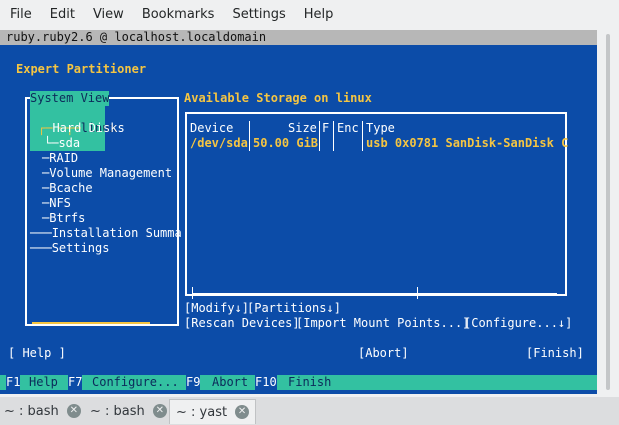 The image size is (619, 425). Describe the element at coordinates (106, 233) in the screenshot. I see `tree-item-installation-summary: ───Installation Summa` at that location.